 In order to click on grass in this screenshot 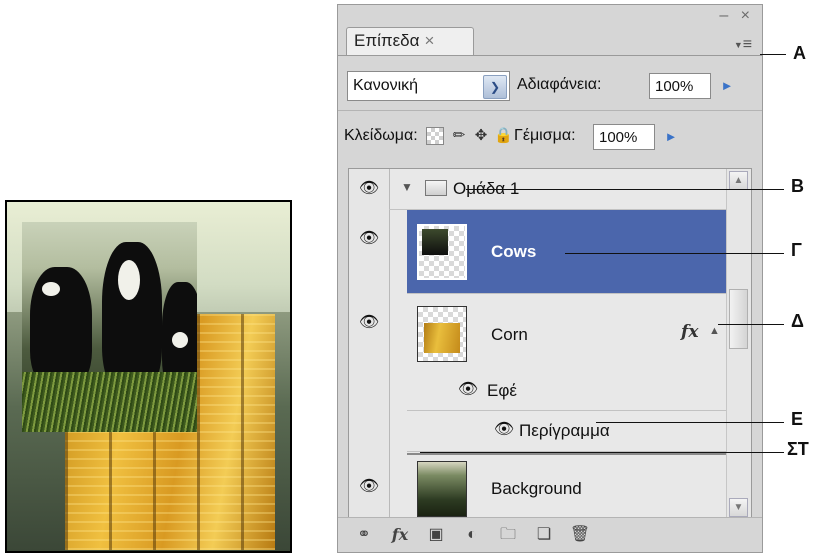, I will do `click(109, 402)`.